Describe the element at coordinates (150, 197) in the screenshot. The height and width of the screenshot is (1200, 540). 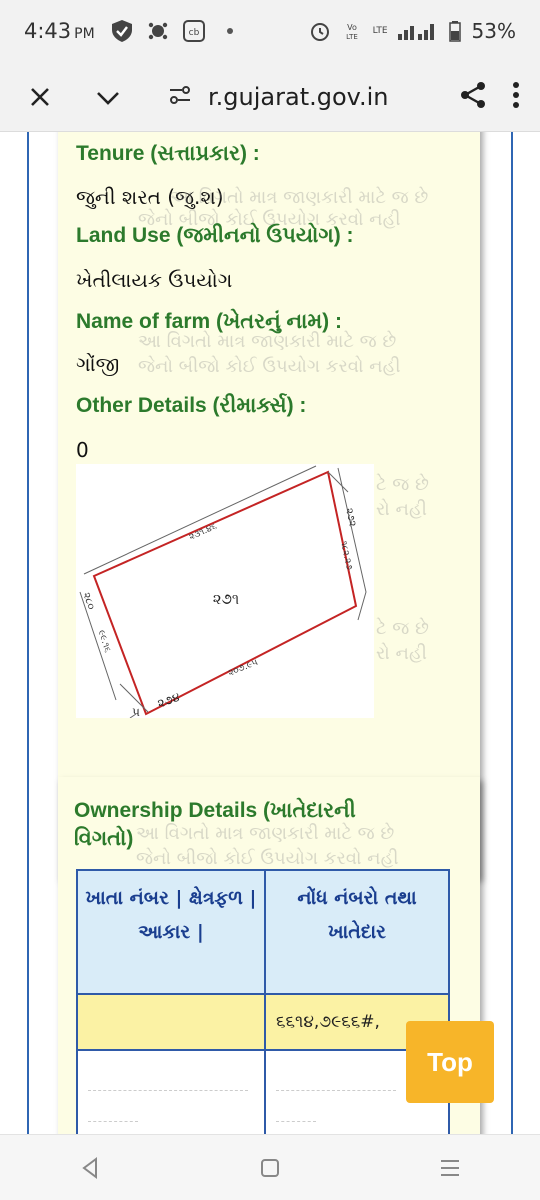
I see `tenure-value: જુની શરત (જુ.શ)` at that location.